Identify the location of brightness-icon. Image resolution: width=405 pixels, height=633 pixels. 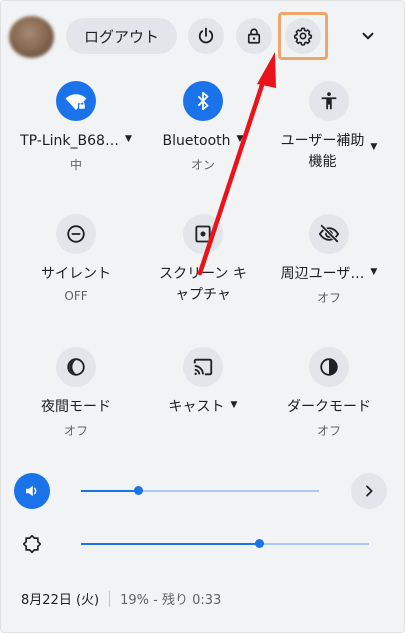
(32, 544).